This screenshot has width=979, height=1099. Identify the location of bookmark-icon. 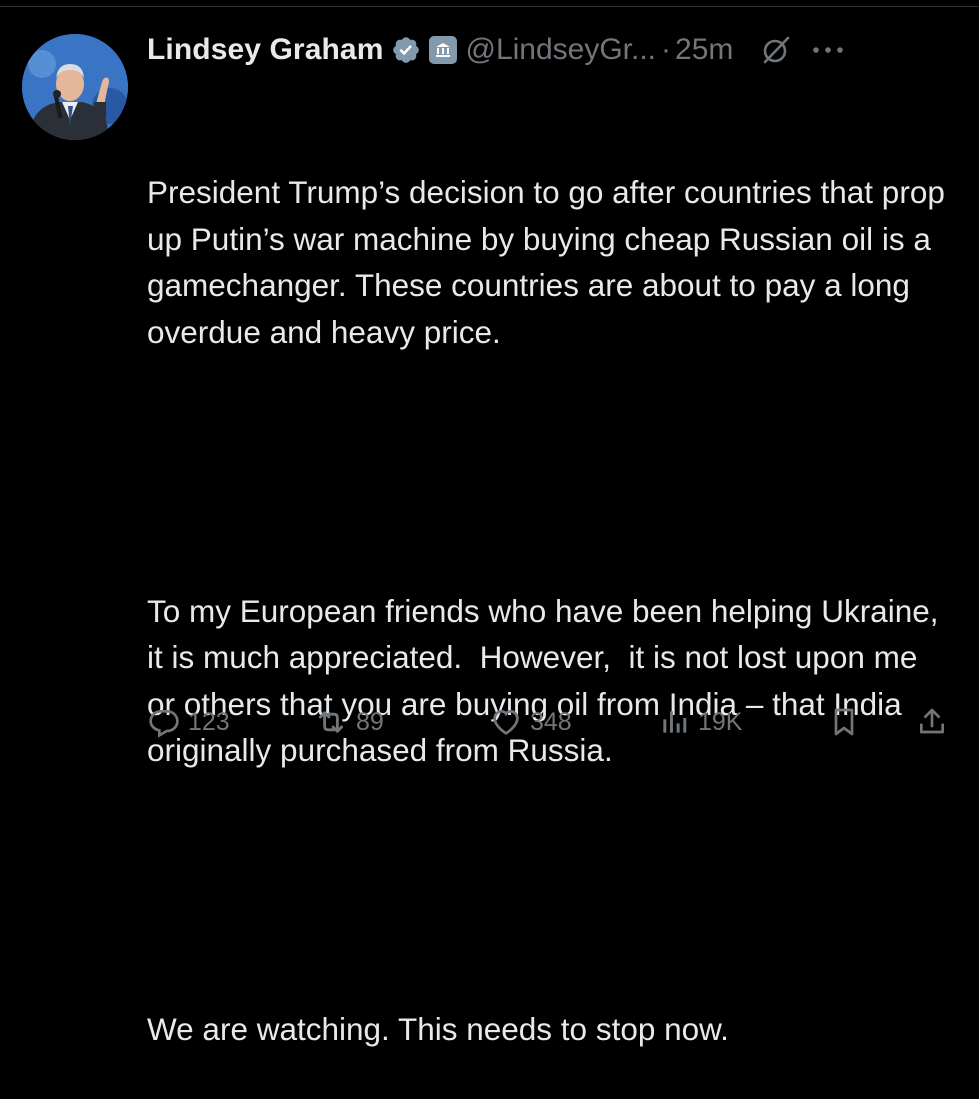
(844, 722).